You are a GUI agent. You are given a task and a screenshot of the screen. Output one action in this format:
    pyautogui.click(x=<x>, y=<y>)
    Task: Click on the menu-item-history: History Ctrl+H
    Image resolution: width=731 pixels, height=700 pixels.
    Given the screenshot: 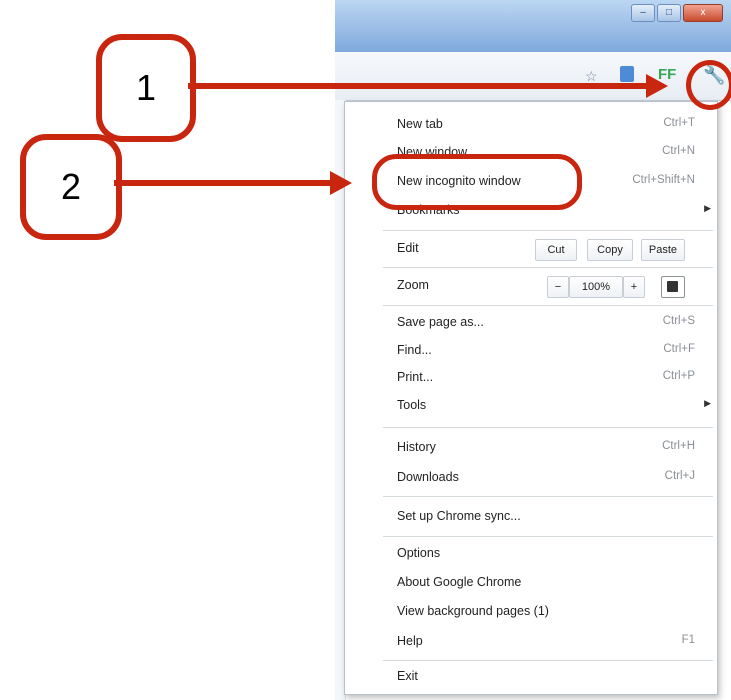 What is the action you would take?
    pyautogui.click(x=531, y=448)
    